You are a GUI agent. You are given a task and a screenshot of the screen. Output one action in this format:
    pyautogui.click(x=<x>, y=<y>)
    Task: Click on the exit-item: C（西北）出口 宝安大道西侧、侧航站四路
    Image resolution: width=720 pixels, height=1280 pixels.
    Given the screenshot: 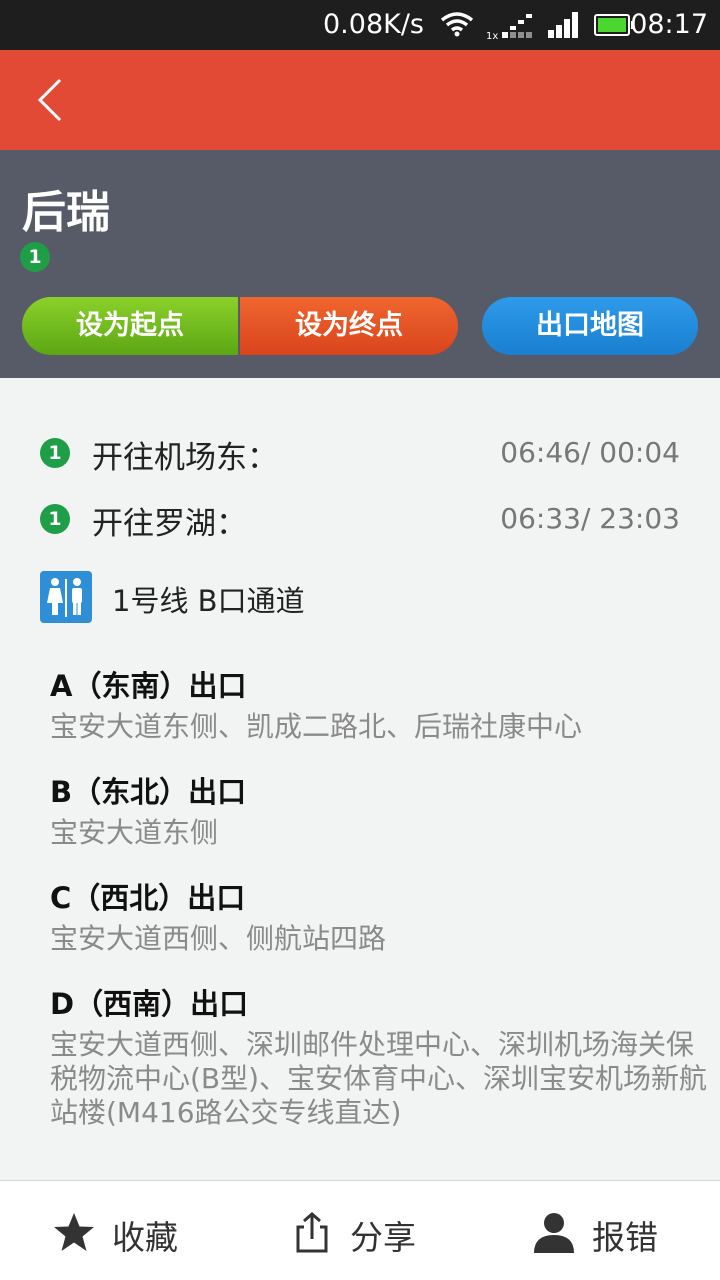 What is the action you would take?
    pyautogui.click(x=380, y=917)
    